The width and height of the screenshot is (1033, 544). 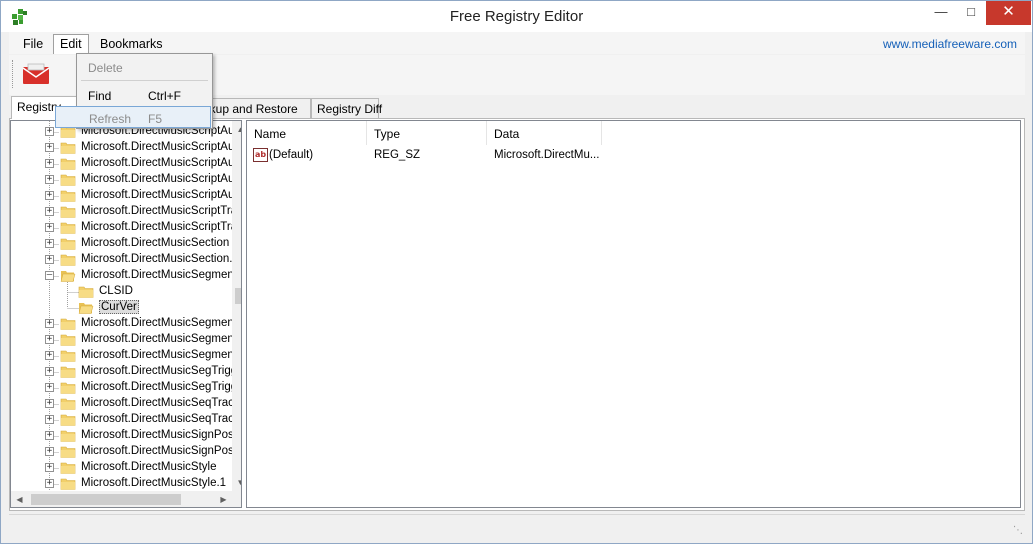 I want to click on menu-item-refresh-label: Refresh, so click(x=110, y=119).